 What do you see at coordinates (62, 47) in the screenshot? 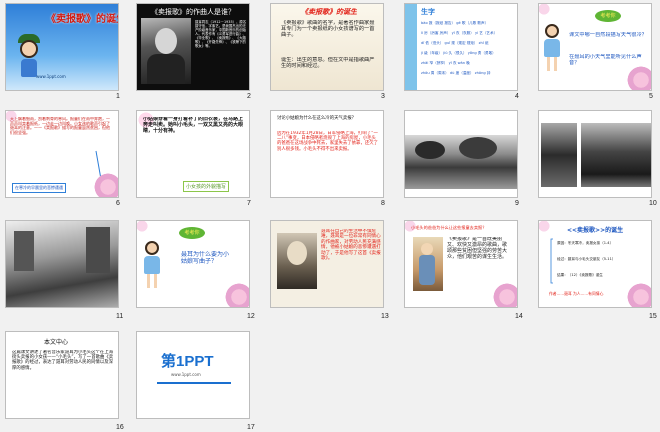
I see `slide-thumbnail-1: 《卖报歌》的诞生 www.1ppt.com` at bounding box center [62, 47].